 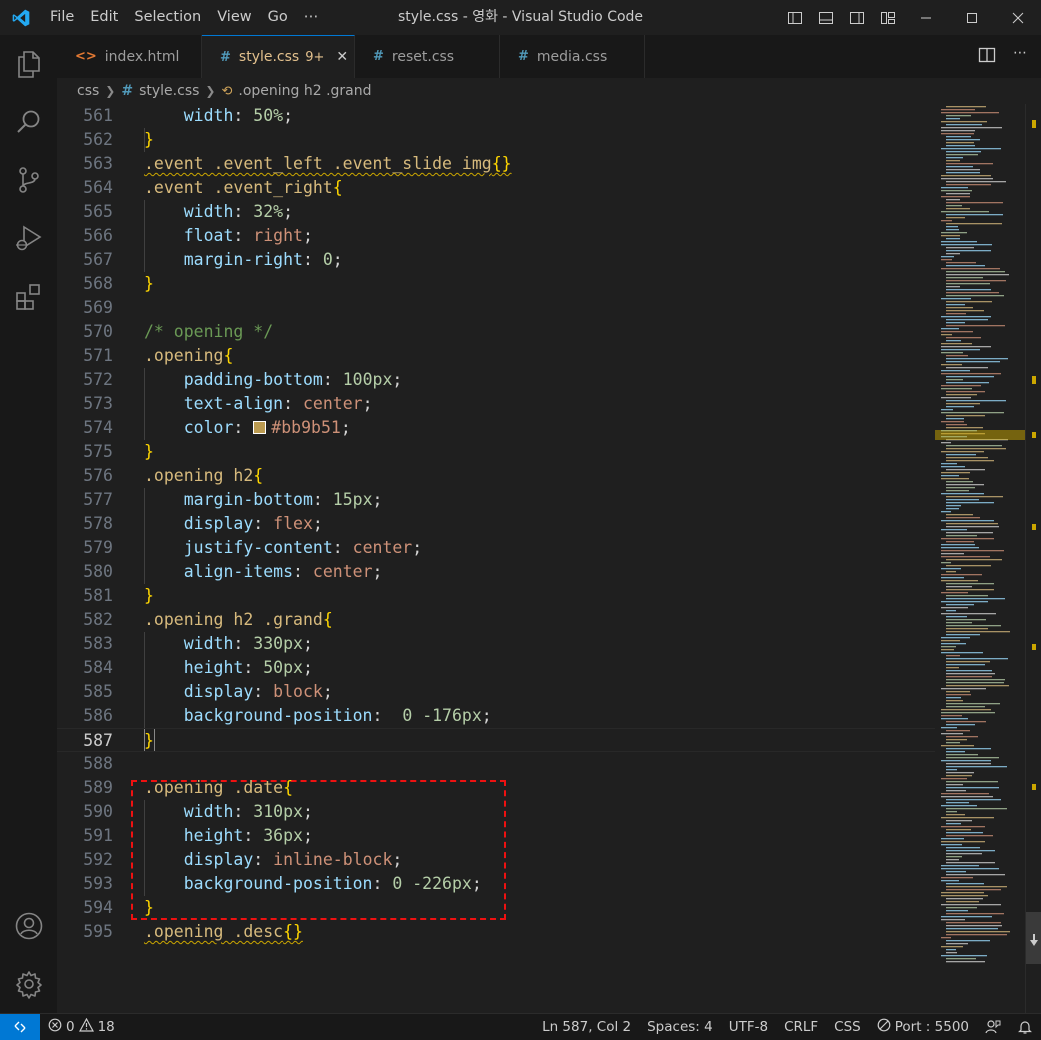 I want to click on code-line: 585 display: block;, so click(x=496, y=692).